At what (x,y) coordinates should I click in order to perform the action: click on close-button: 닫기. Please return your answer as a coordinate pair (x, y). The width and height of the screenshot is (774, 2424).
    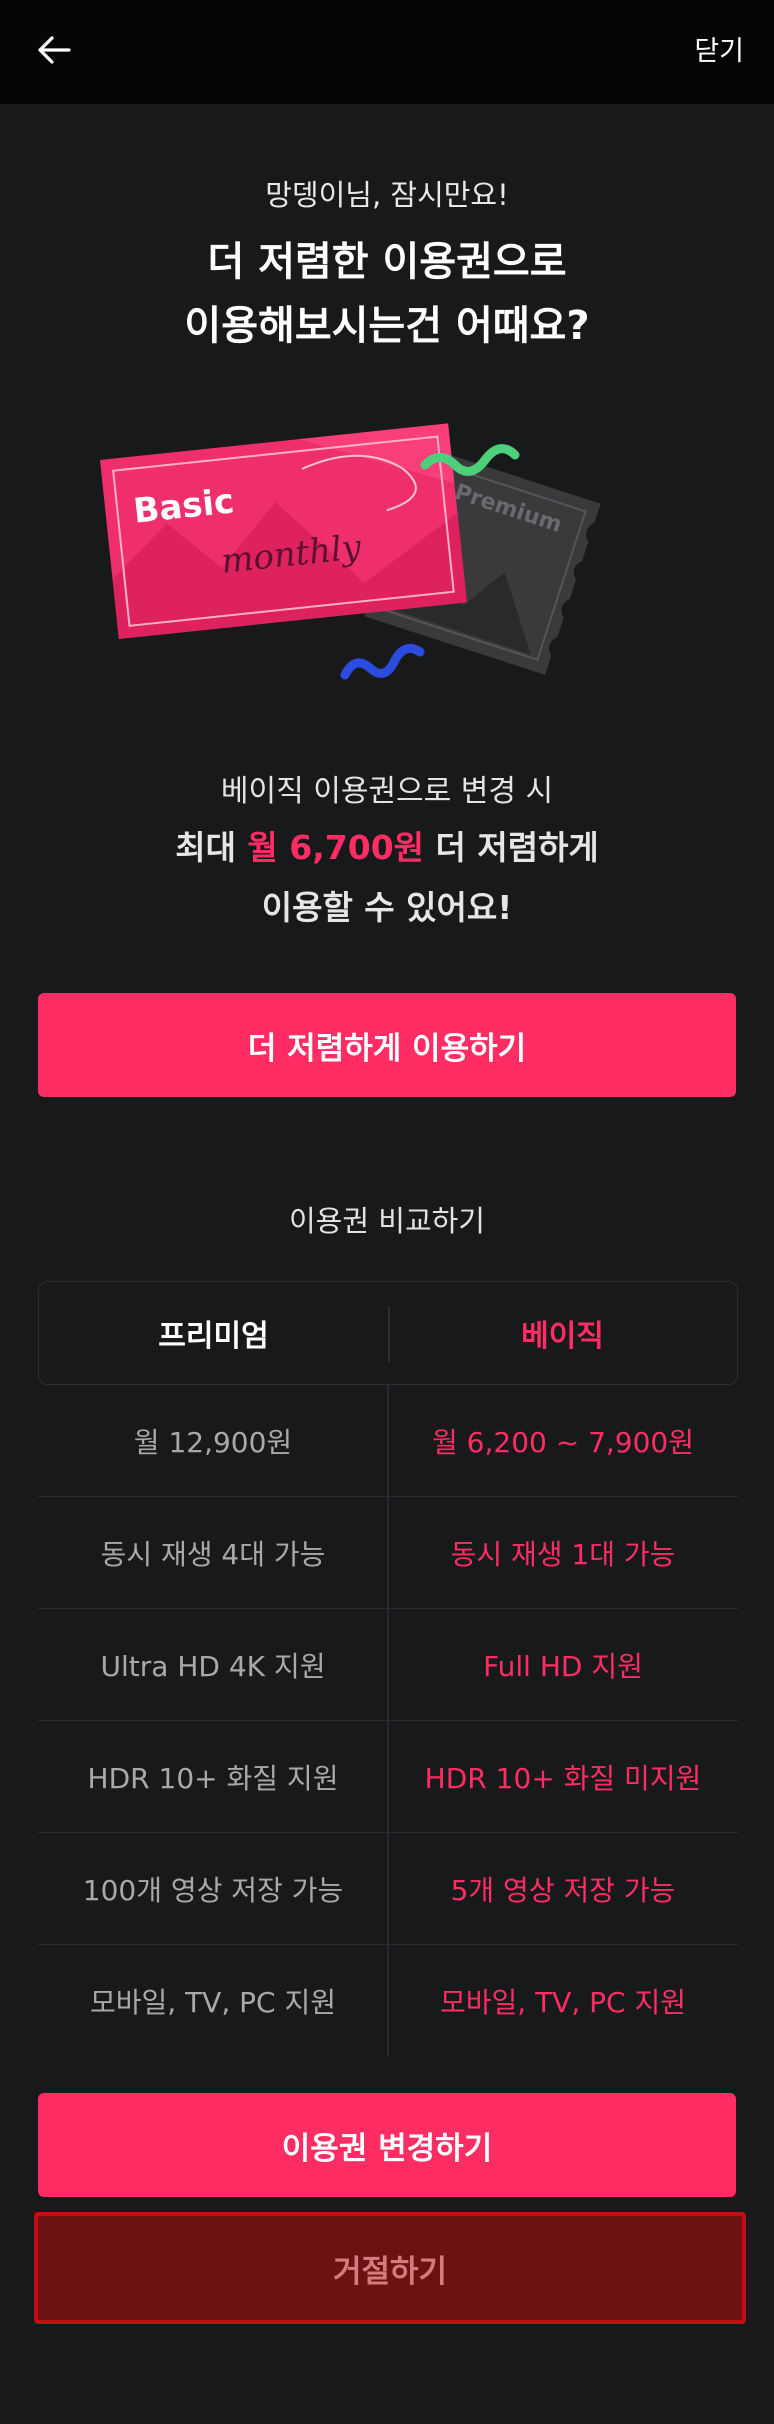
    Looking at the image, I should click on (719, 52).